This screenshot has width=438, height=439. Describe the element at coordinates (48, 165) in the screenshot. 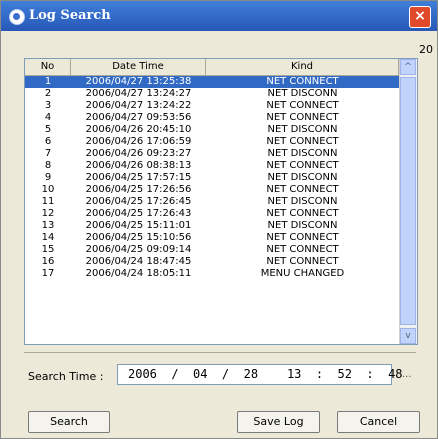

I see `cell-no: 8` at that location.